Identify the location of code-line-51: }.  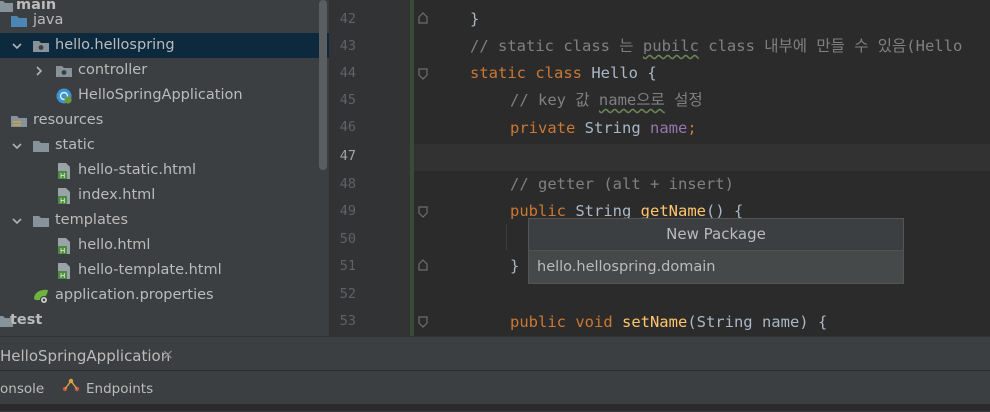
(514, 266).